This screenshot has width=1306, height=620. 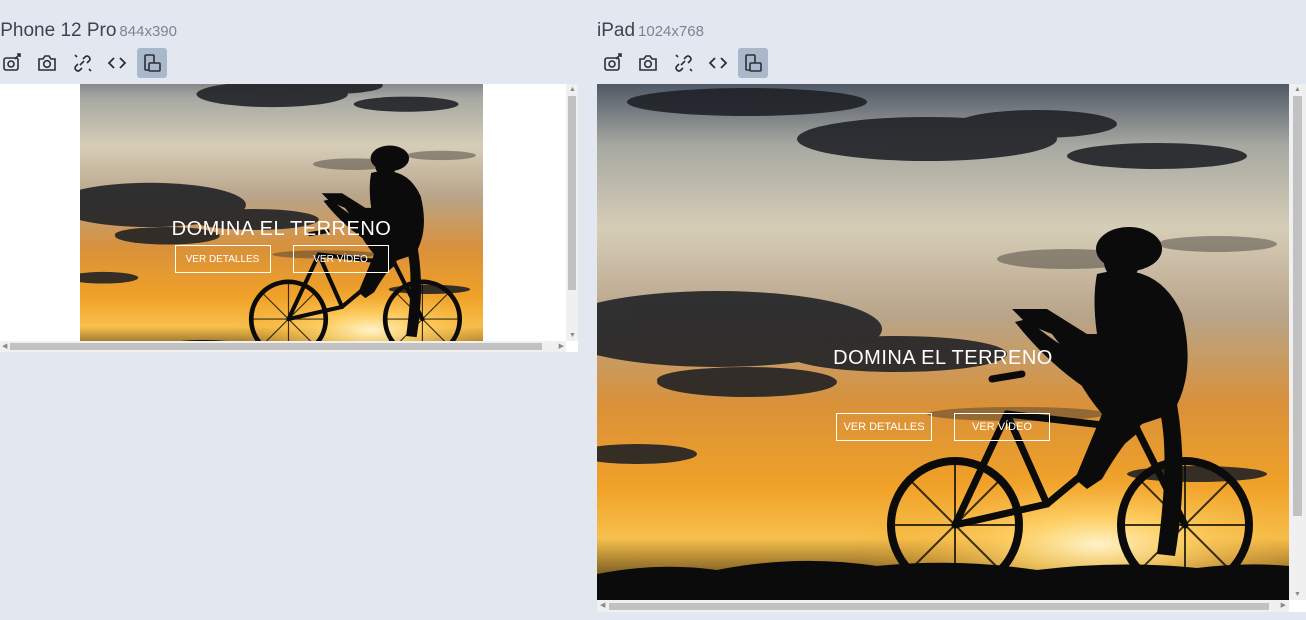 What do you see at coordinates (616, 30) in the screenshot?
I see `device-name: iPad` at bounding box center [616, 30].